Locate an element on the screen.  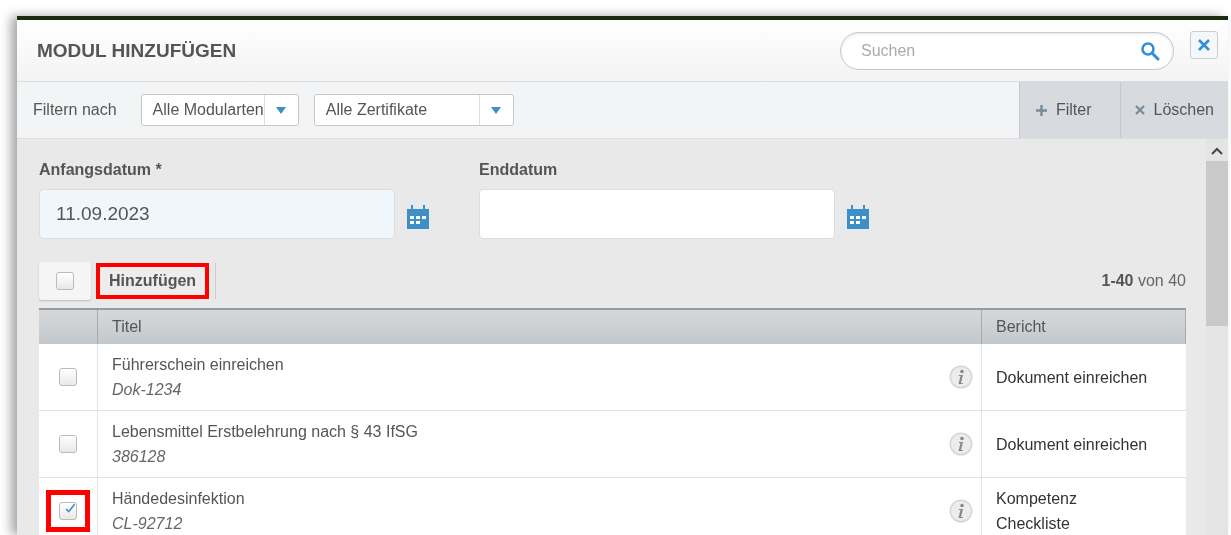
module-title: Führerschein einreichen is located at coordinates (198, 364).